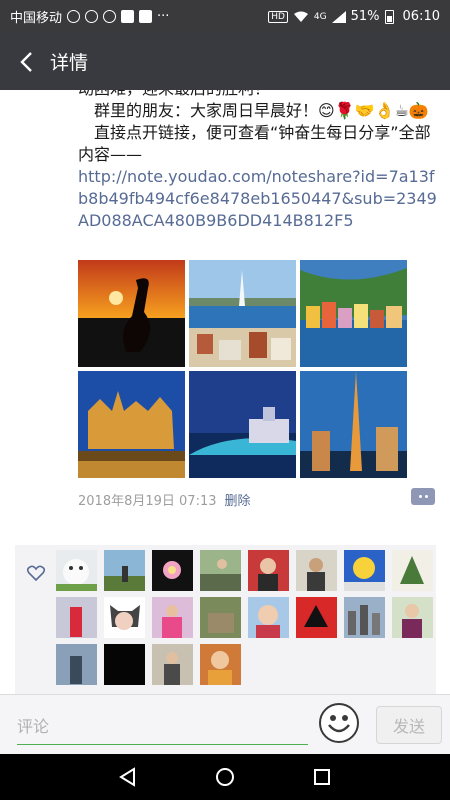  What do you see at coordinates (36, 18) in the screenshot?
I see `carrier-label: 中国移动` at bounding box center [36, 18].